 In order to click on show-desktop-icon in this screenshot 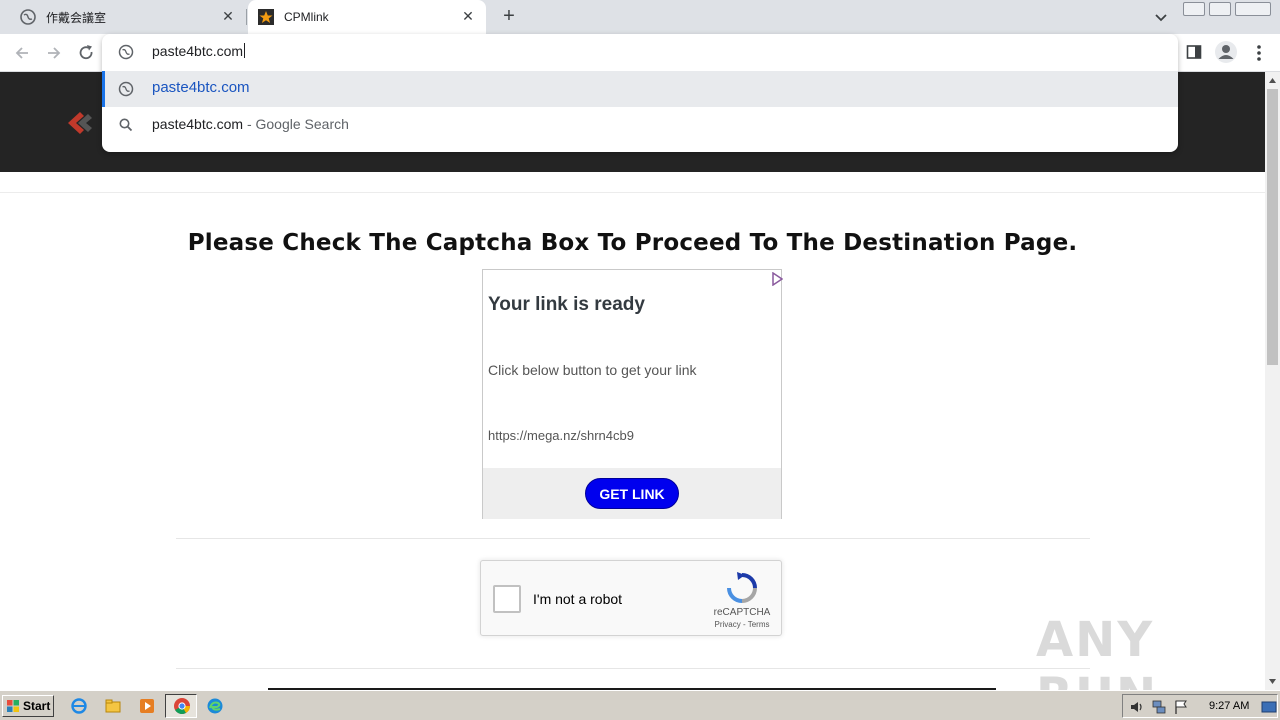, I will do `click(1269, 707)`.